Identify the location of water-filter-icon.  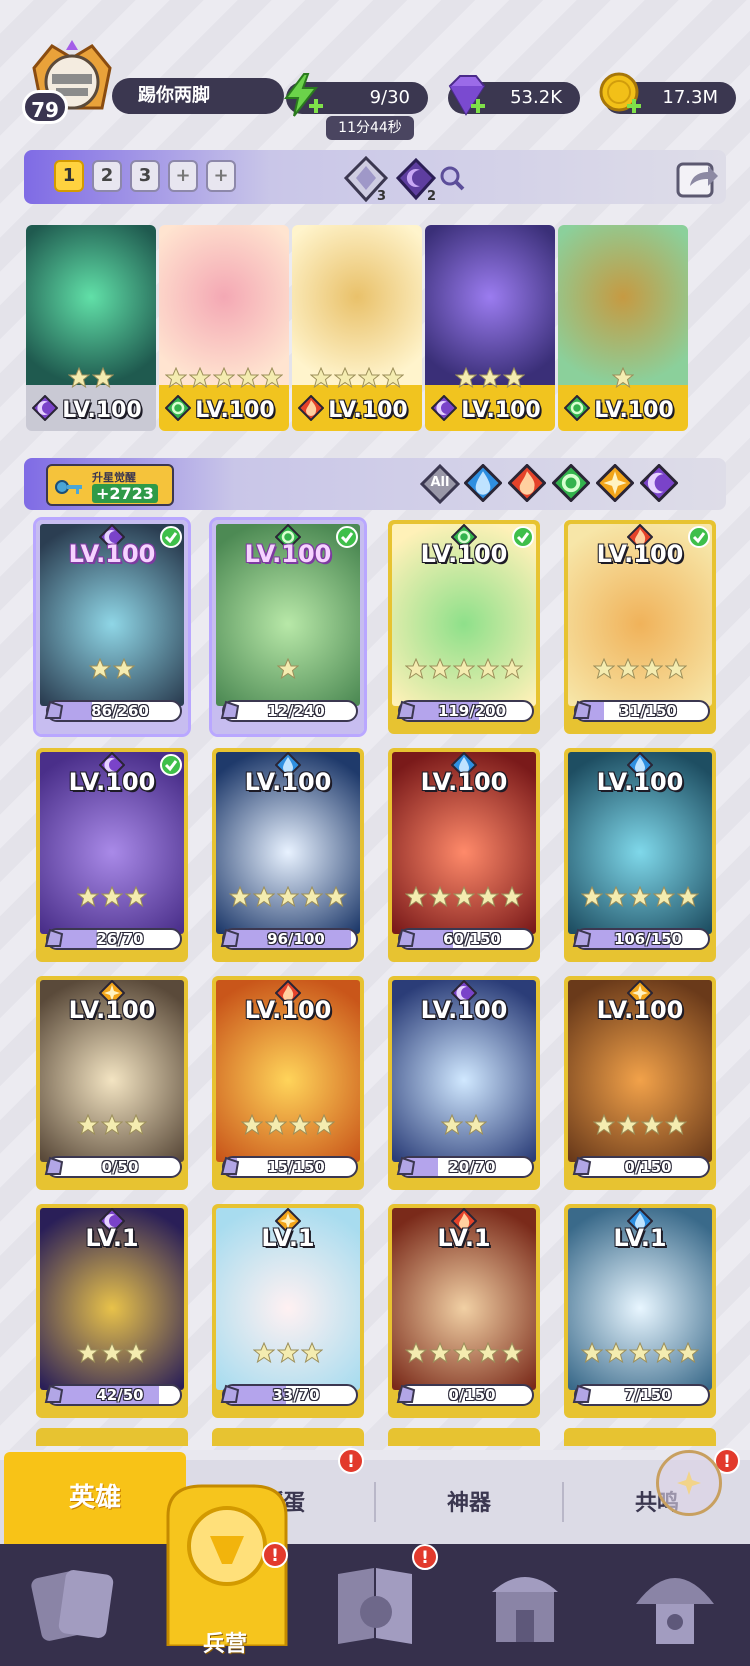
(483, 484).